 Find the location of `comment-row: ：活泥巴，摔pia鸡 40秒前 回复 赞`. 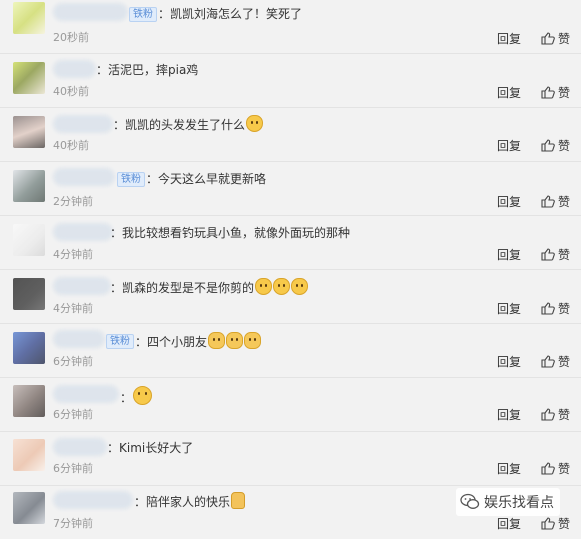

comment-row: ：活泥巴，摔pia鸡 40秒前 回复 赞 is located at coordinates (290, 81).